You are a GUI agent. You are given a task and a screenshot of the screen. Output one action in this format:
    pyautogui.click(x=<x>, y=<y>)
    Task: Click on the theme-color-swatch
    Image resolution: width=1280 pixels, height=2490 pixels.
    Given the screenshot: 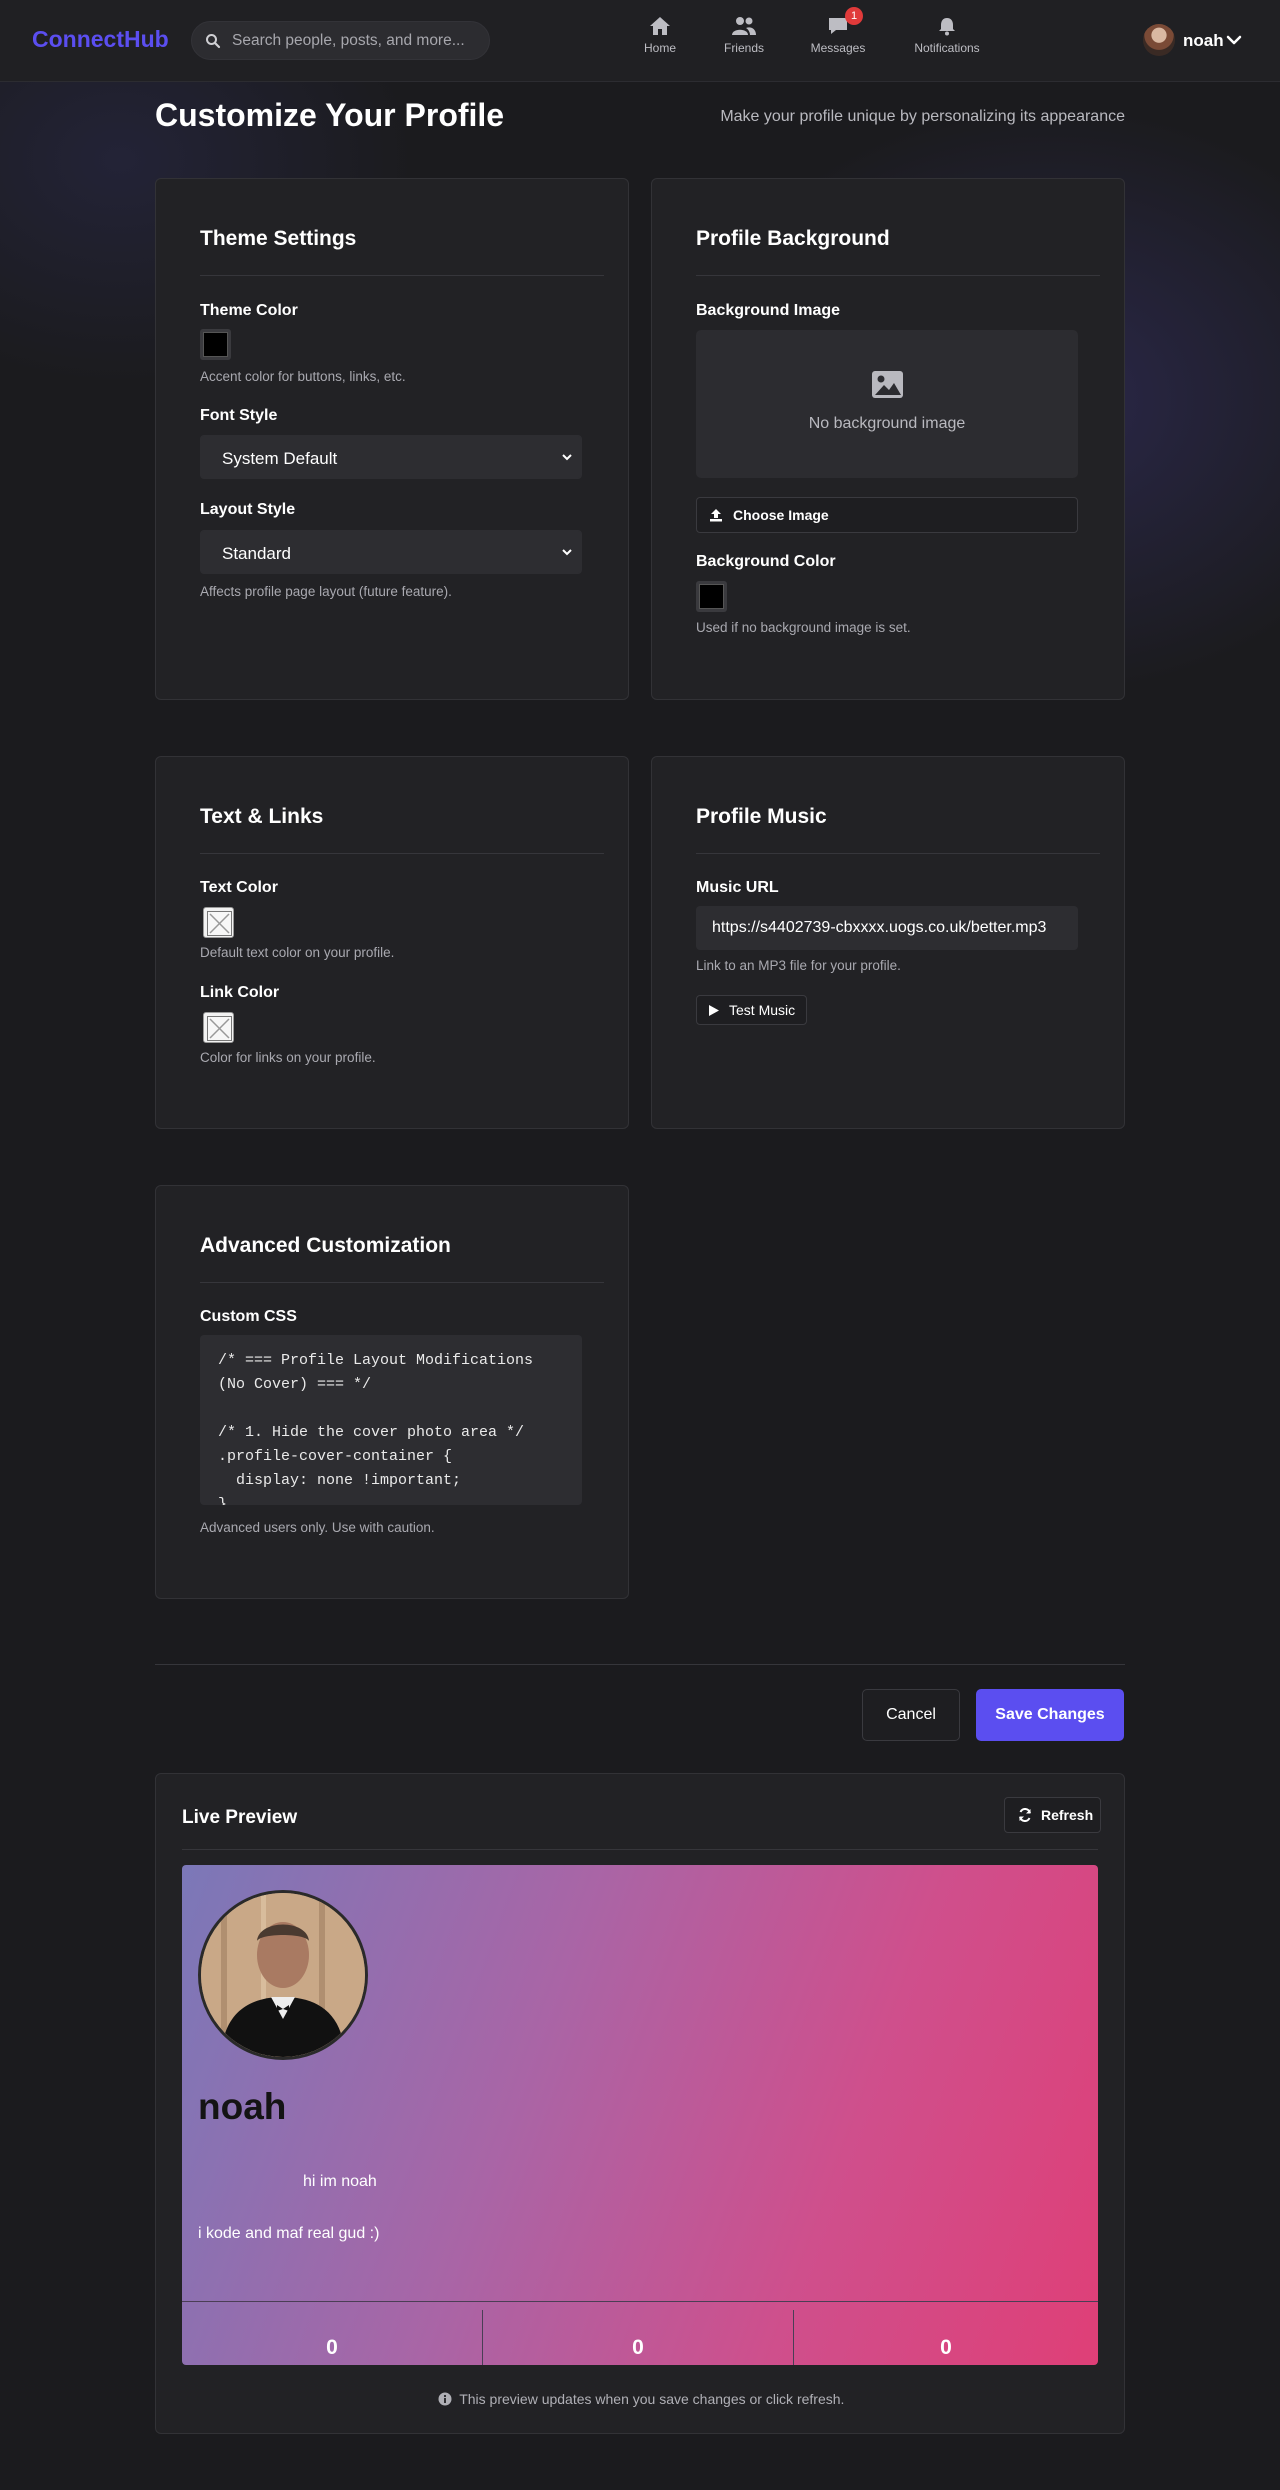 What is the action you would take?
    pyautogui.click(x=215, y=344)
    